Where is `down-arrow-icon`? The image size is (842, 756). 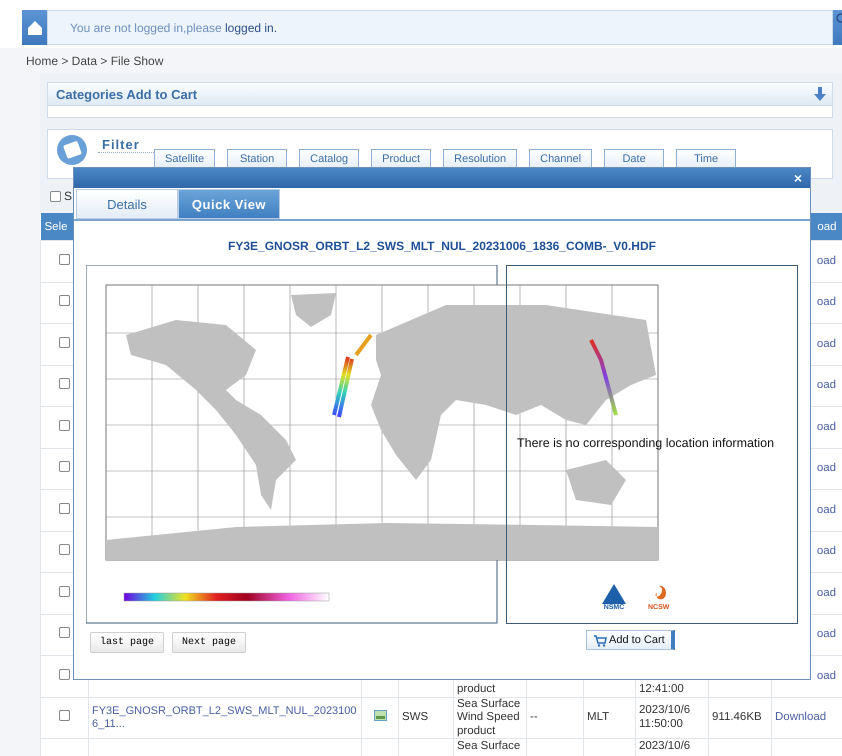 down-arrow-icon is located at coordinates (820, 94).